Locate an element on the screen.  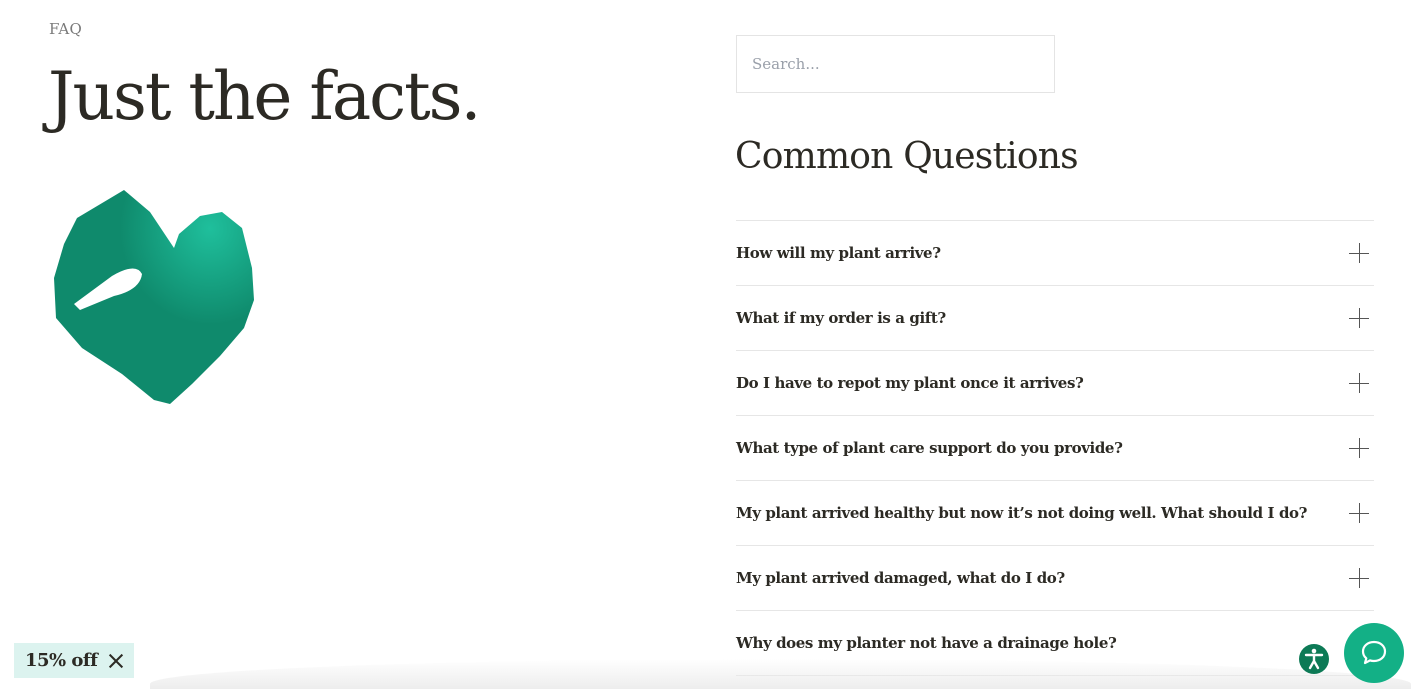
monstera-leaf-icon is located at coordinates (154, 297).